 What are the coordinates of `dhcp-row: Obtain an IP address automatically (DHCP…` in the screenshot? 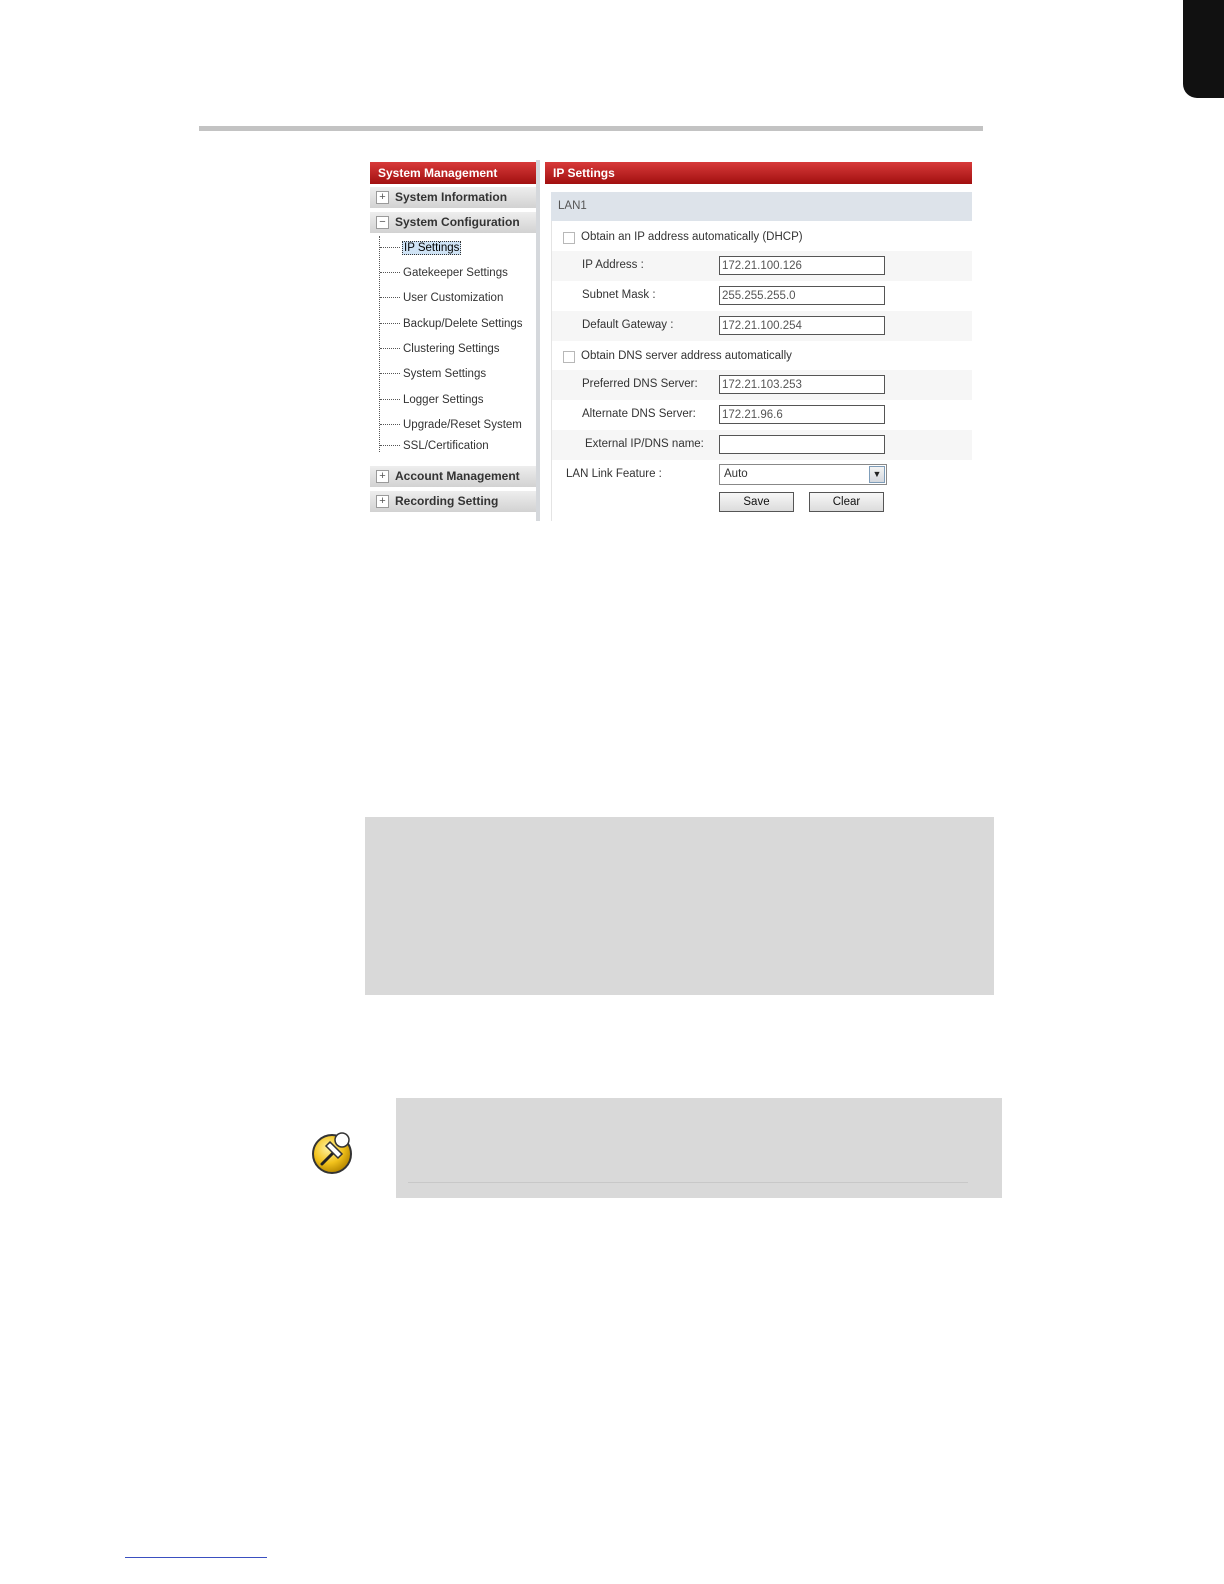 It's located at (762, 238).